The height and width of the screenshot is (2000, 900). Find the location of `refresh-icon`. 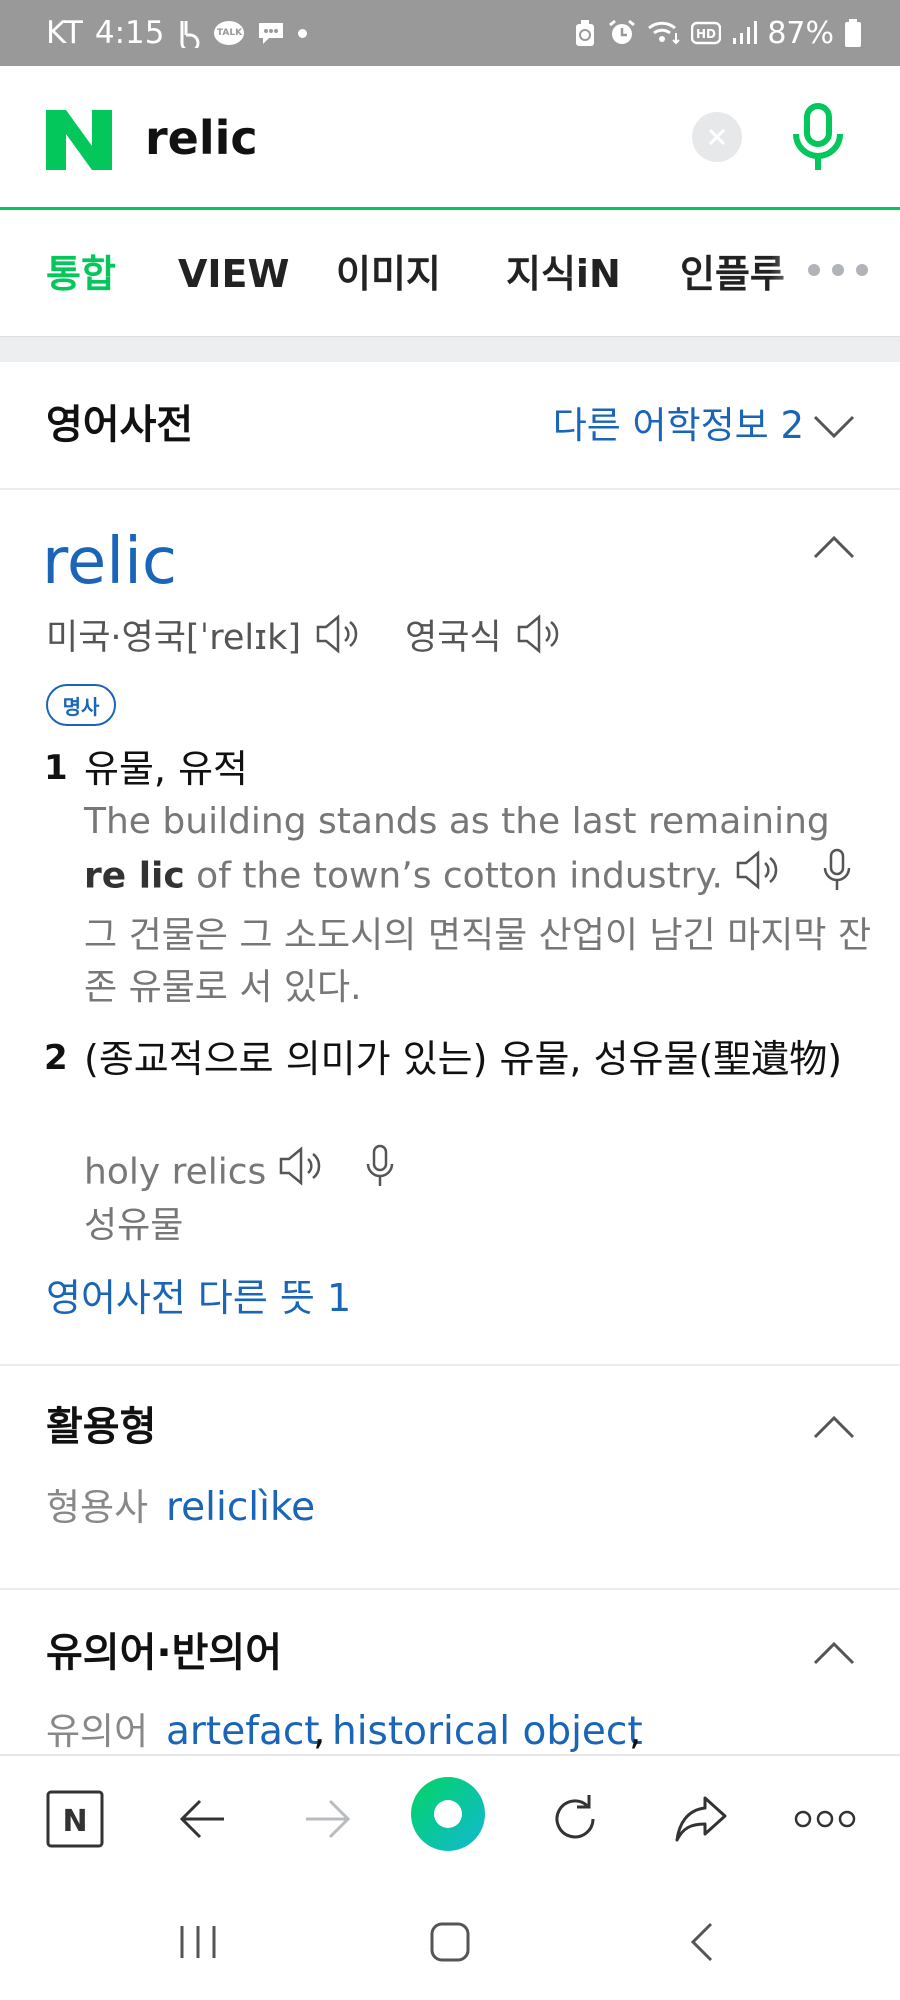

refresh-icon is located at coordinates (575, 1817).